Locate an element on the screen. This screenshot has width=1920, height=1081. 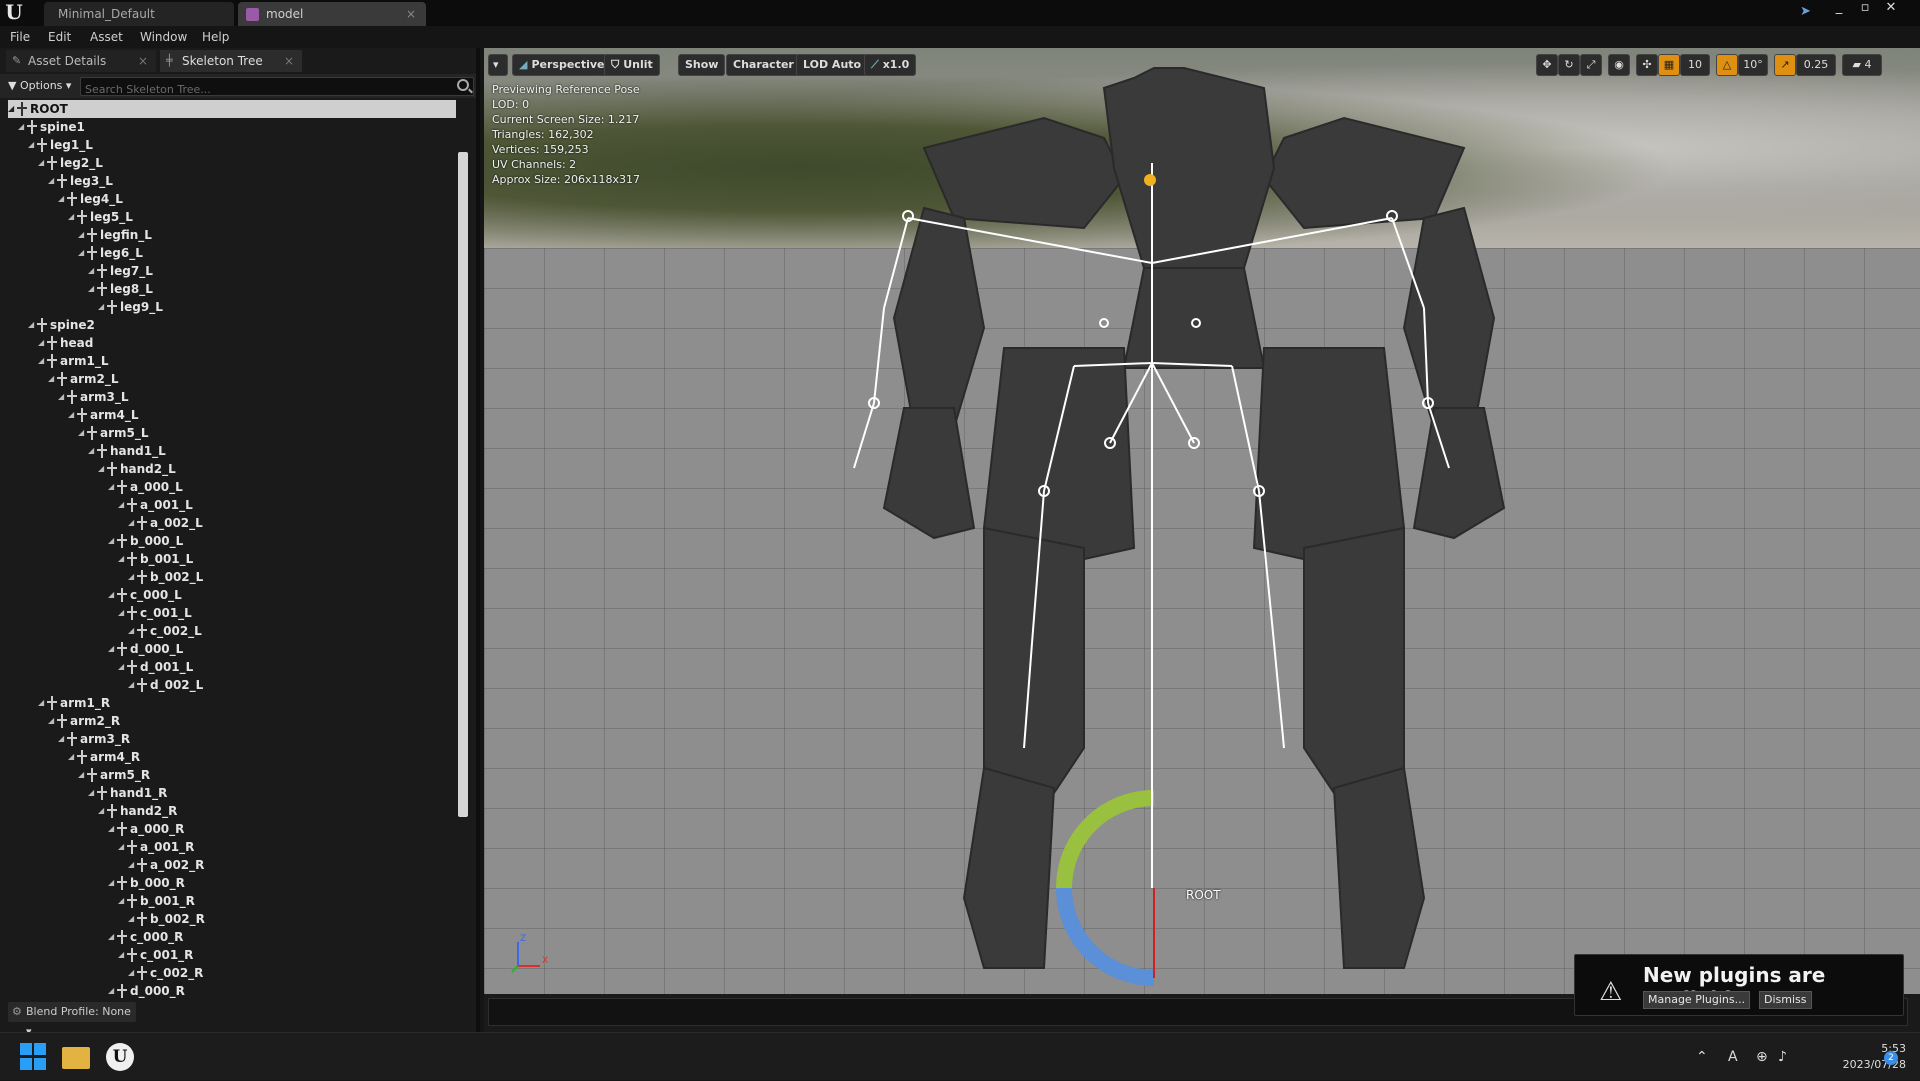
close-window-button: ✕ is located at coordinates (1891, 8).